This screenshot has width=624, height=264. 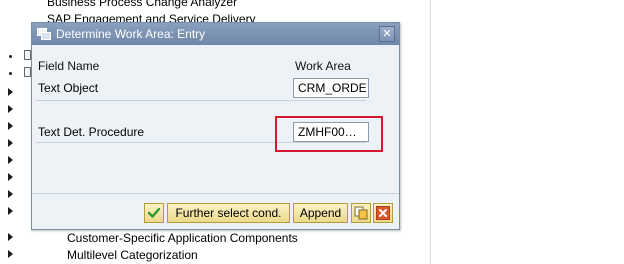 I want to click on cancel-button, so click(x=383, y=213).